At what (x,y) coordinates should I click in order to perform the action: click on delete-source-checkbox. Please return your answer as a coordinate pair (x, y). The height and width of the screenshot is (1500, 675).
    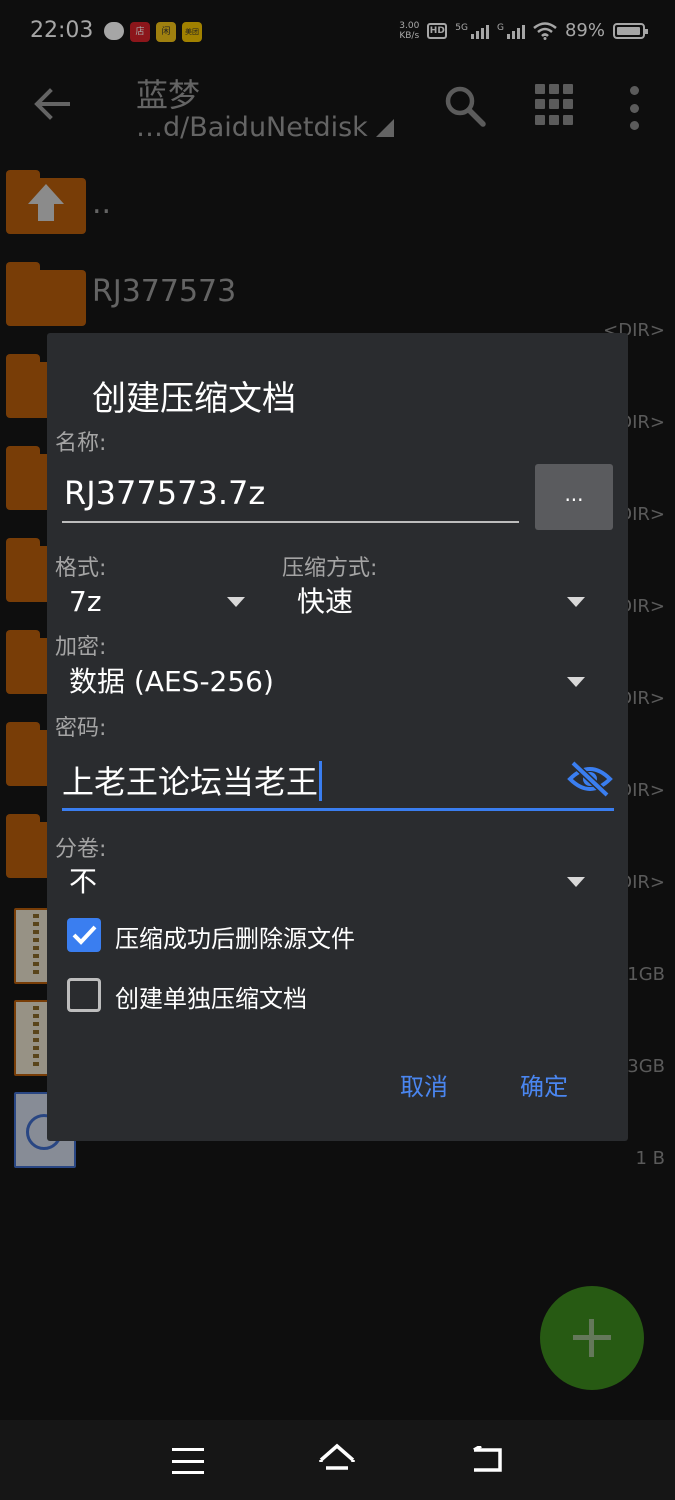
    Looking at the image, I should click on (84, 935).